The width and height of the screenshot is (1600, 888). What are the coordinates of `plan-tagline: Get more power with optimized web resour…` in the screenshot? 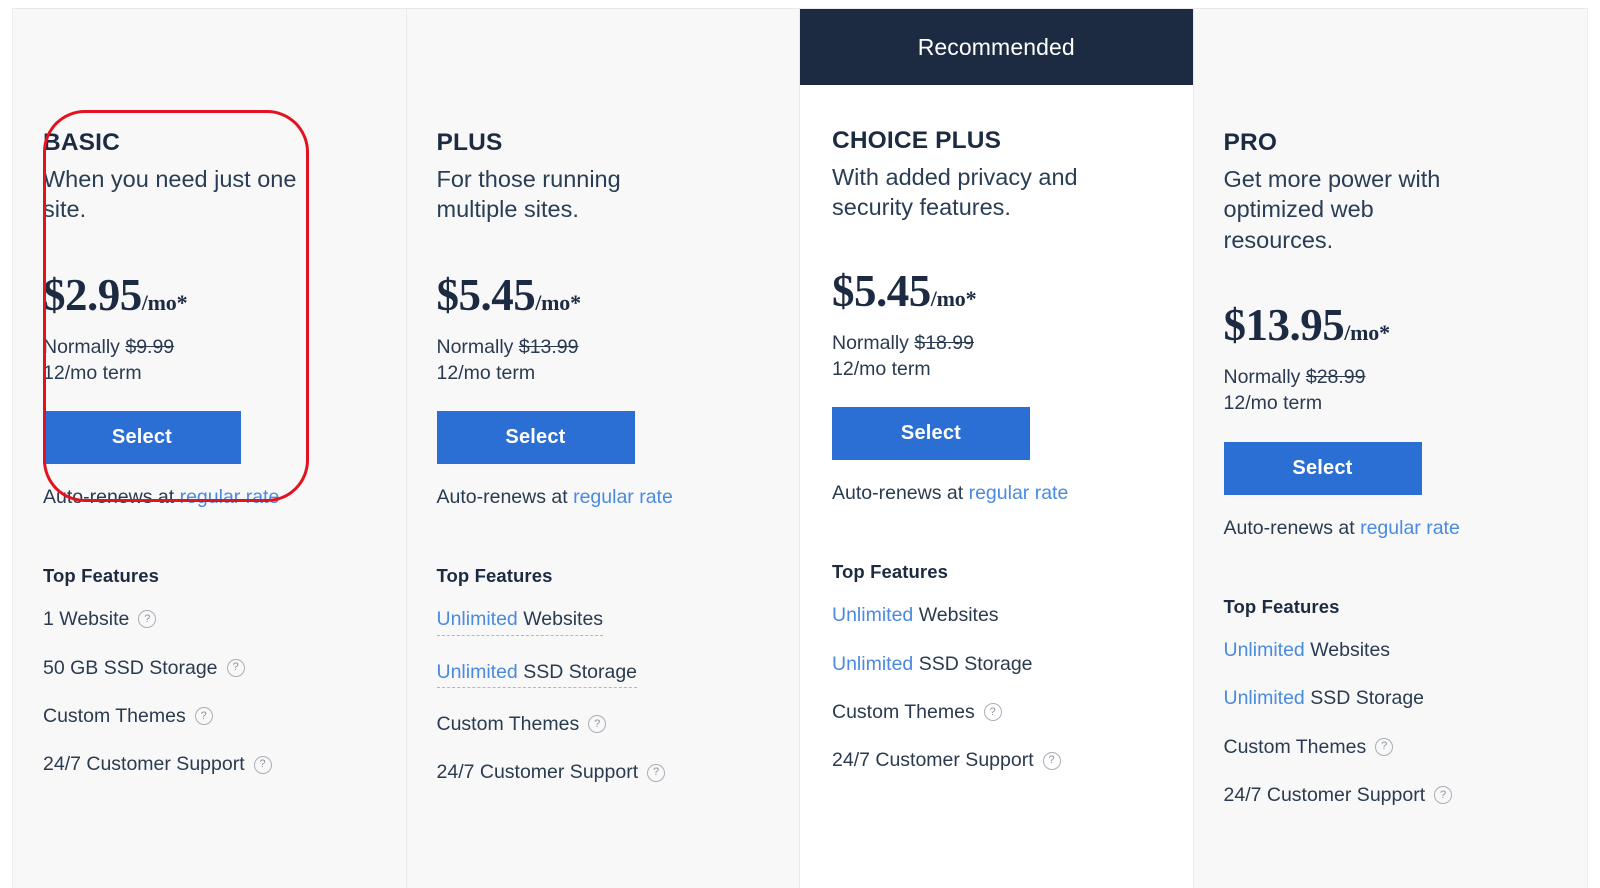 It's located at (1332, 209).